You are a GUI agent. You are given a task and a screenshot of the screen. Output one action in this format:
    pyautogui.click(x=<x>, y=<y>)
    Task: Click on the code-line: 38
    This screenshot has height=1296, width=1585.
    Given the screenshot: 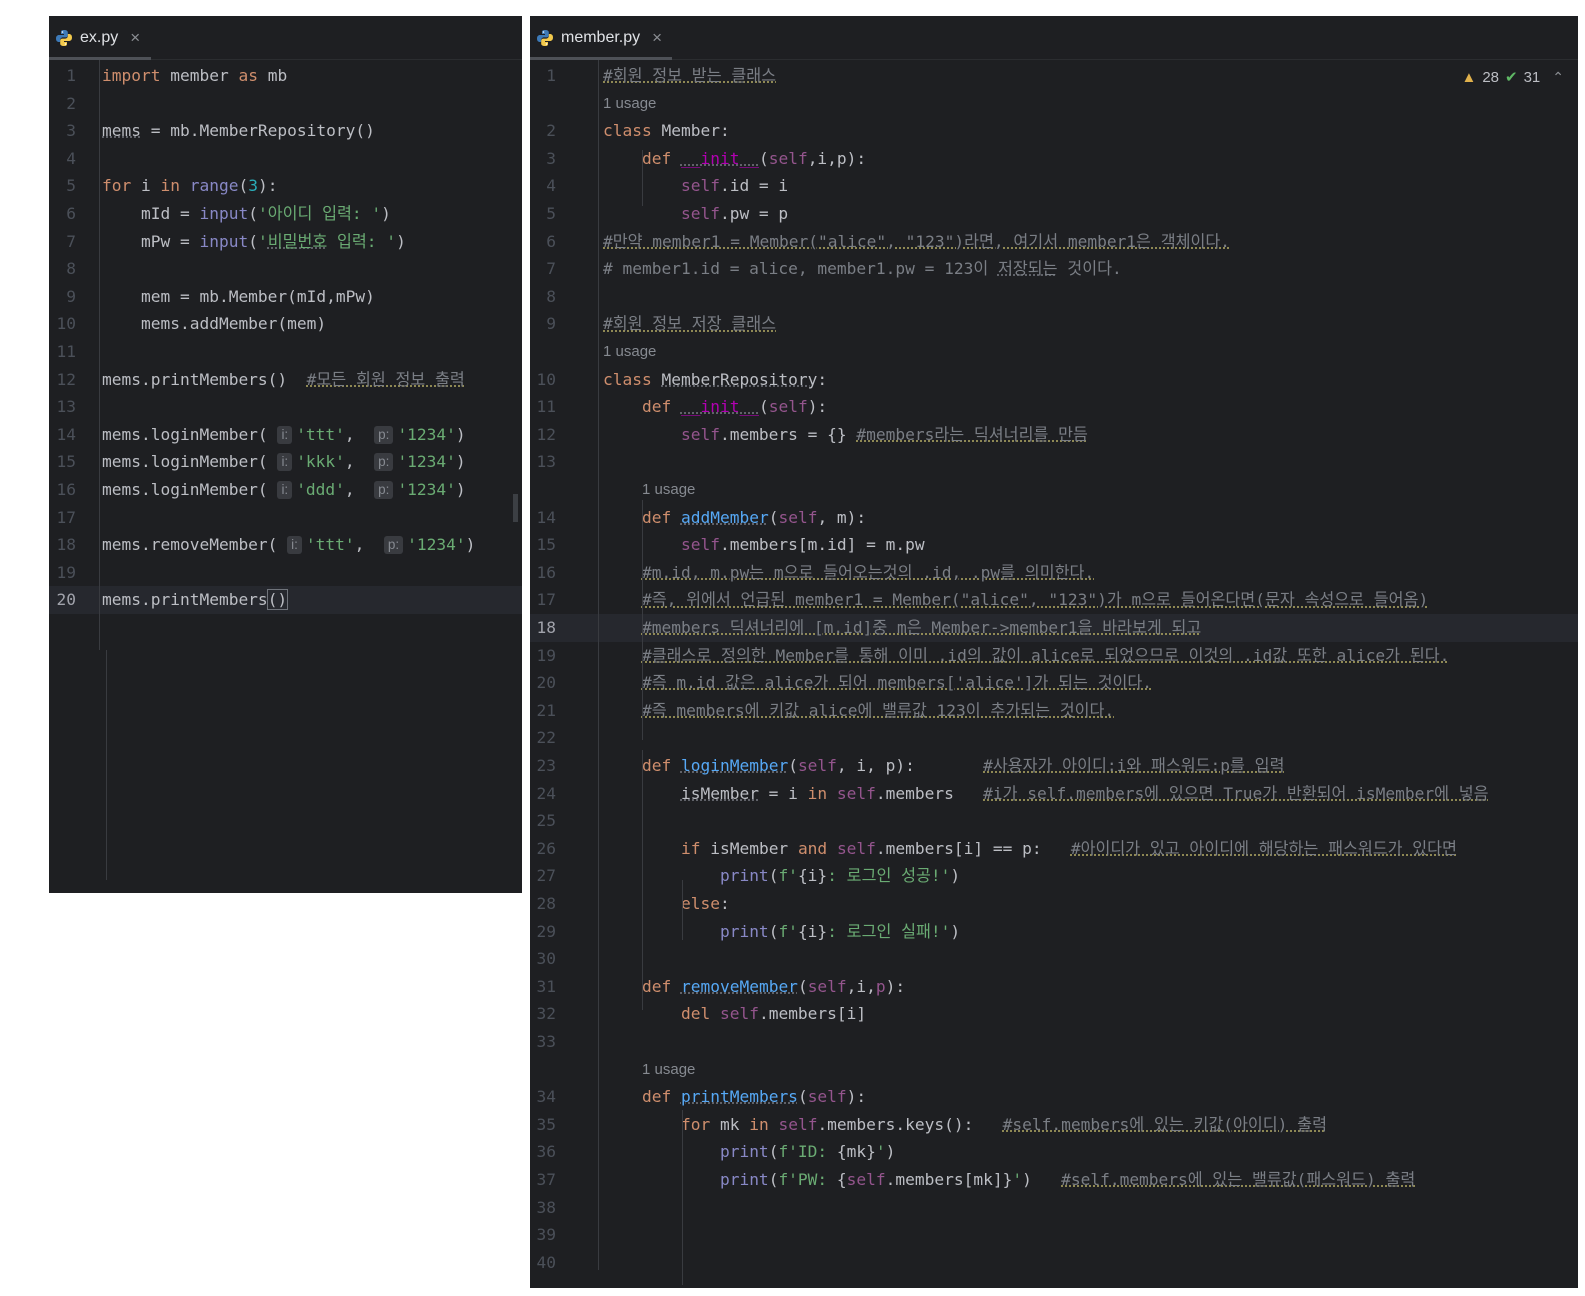 What is the action you would take?
    pyautogui.click(x=1054, y=1208)
    